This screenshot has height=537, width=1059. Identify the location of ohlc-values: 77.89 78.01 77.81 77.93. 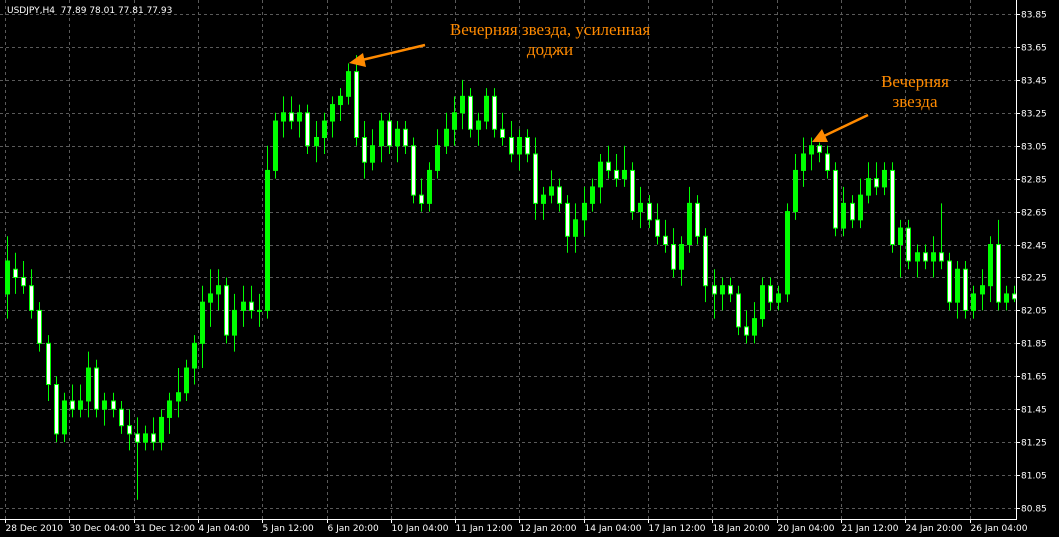
(116, 11).